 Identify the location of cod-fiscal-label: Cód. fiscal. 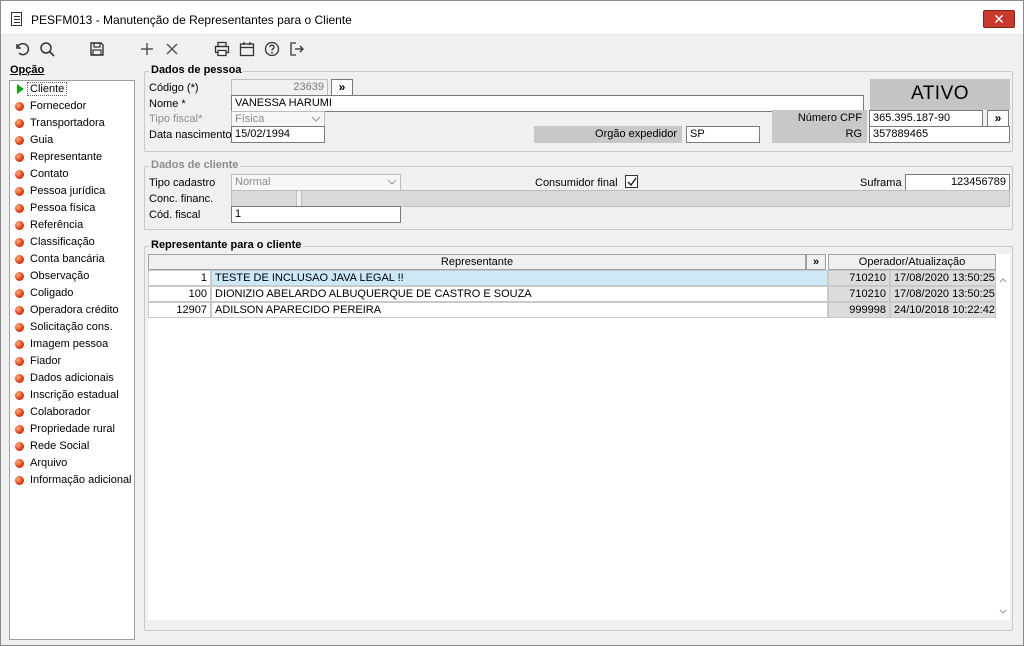
(175, 215).